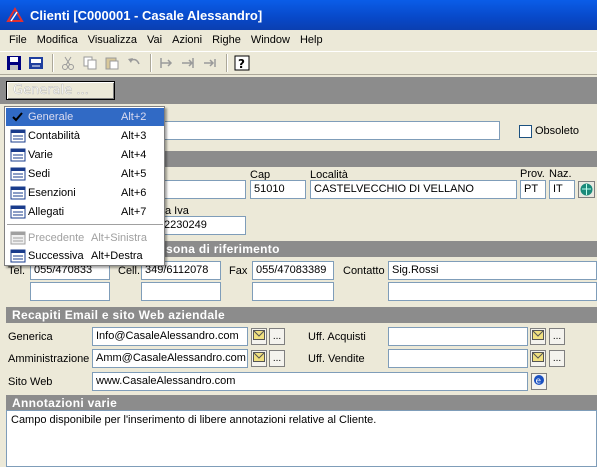  What do you see at coordinates (458, 336) in the screenshot?
I see `uff-acquisti-input` at bounding box center [458, 336].